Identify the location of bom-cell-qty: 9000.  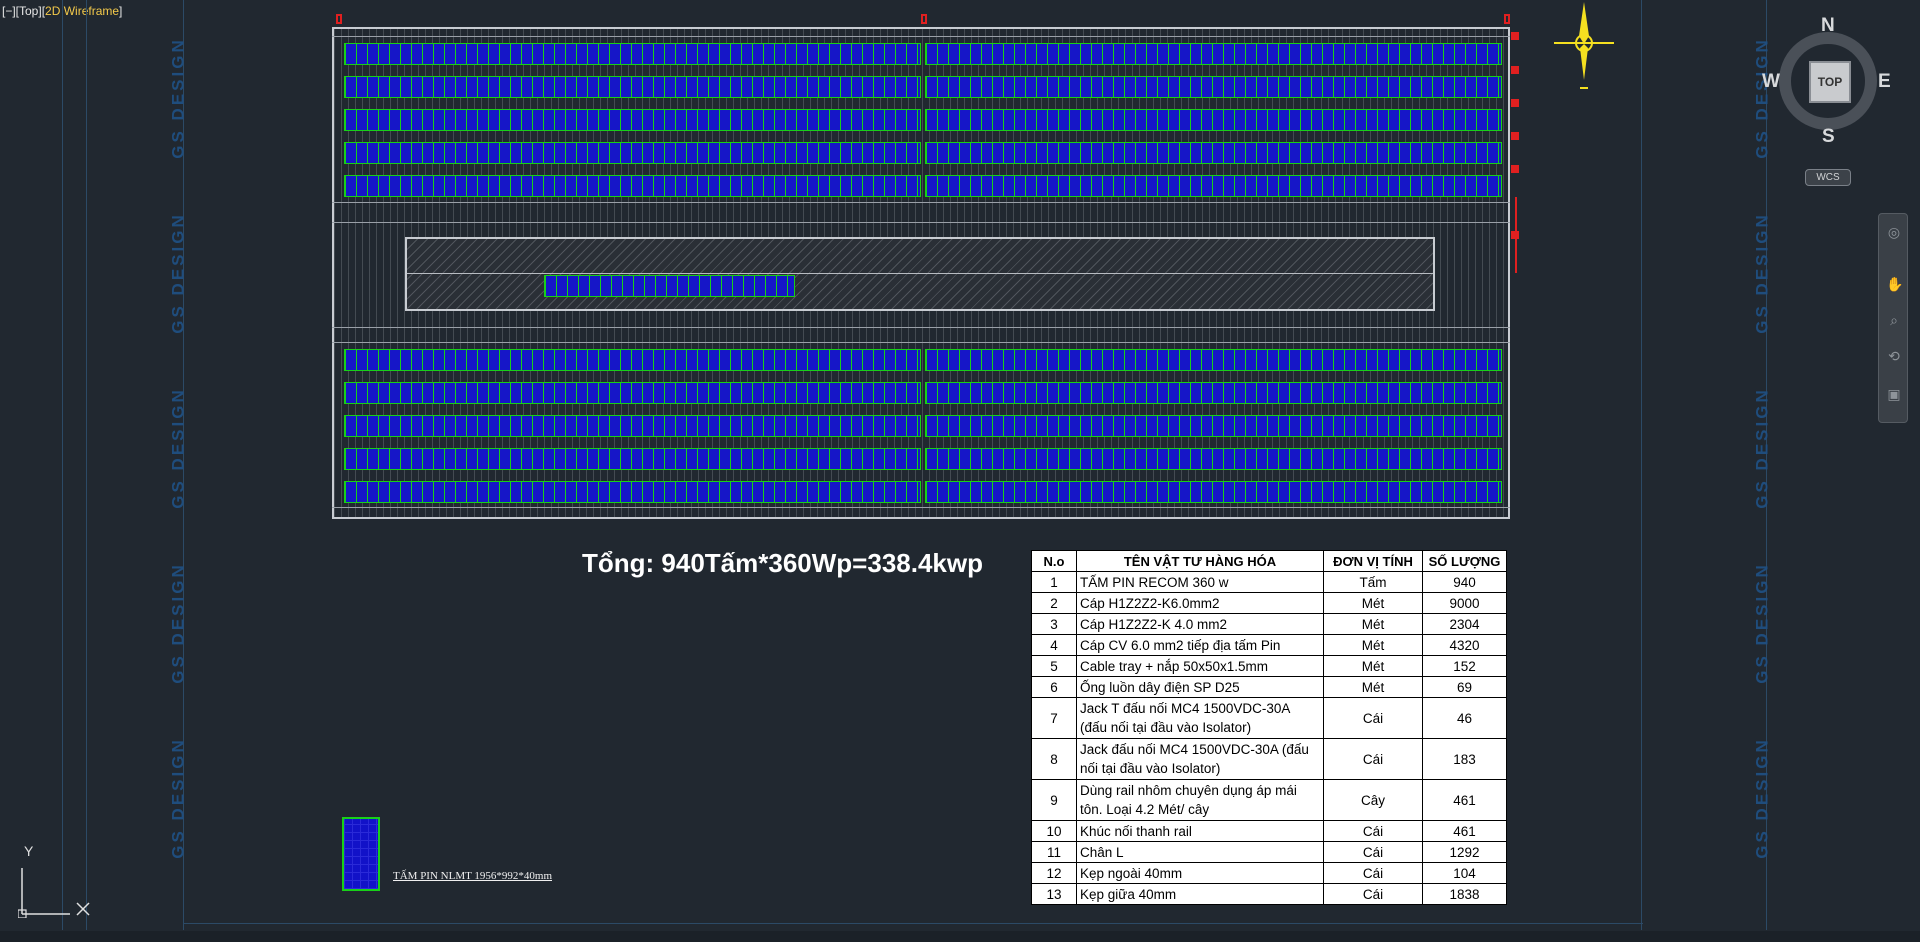
(1464, 603).